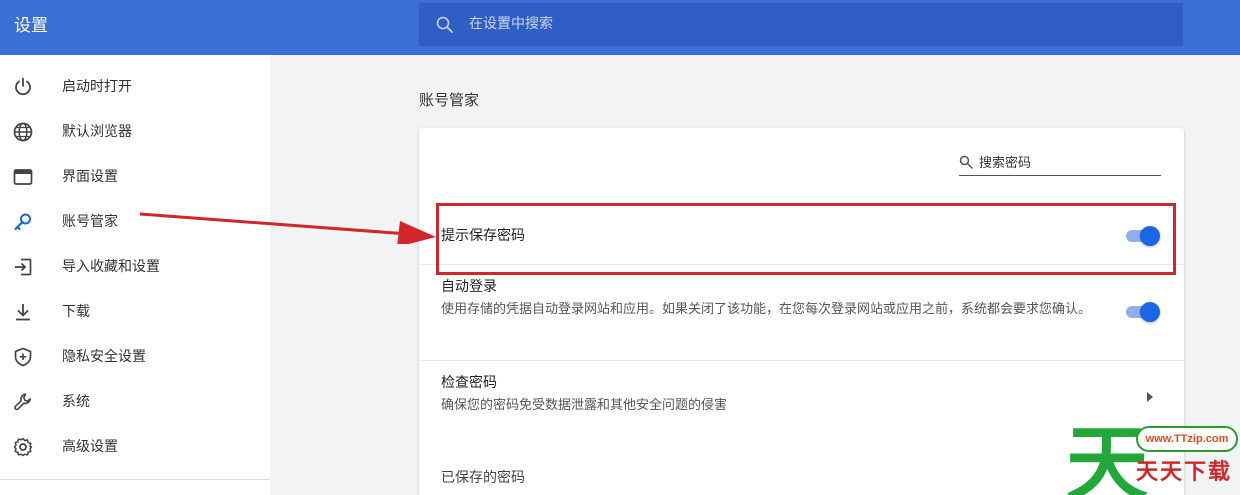  Describe the element at coordinates (23, 357) in the screenshot. I see `shield-icon` at that location.